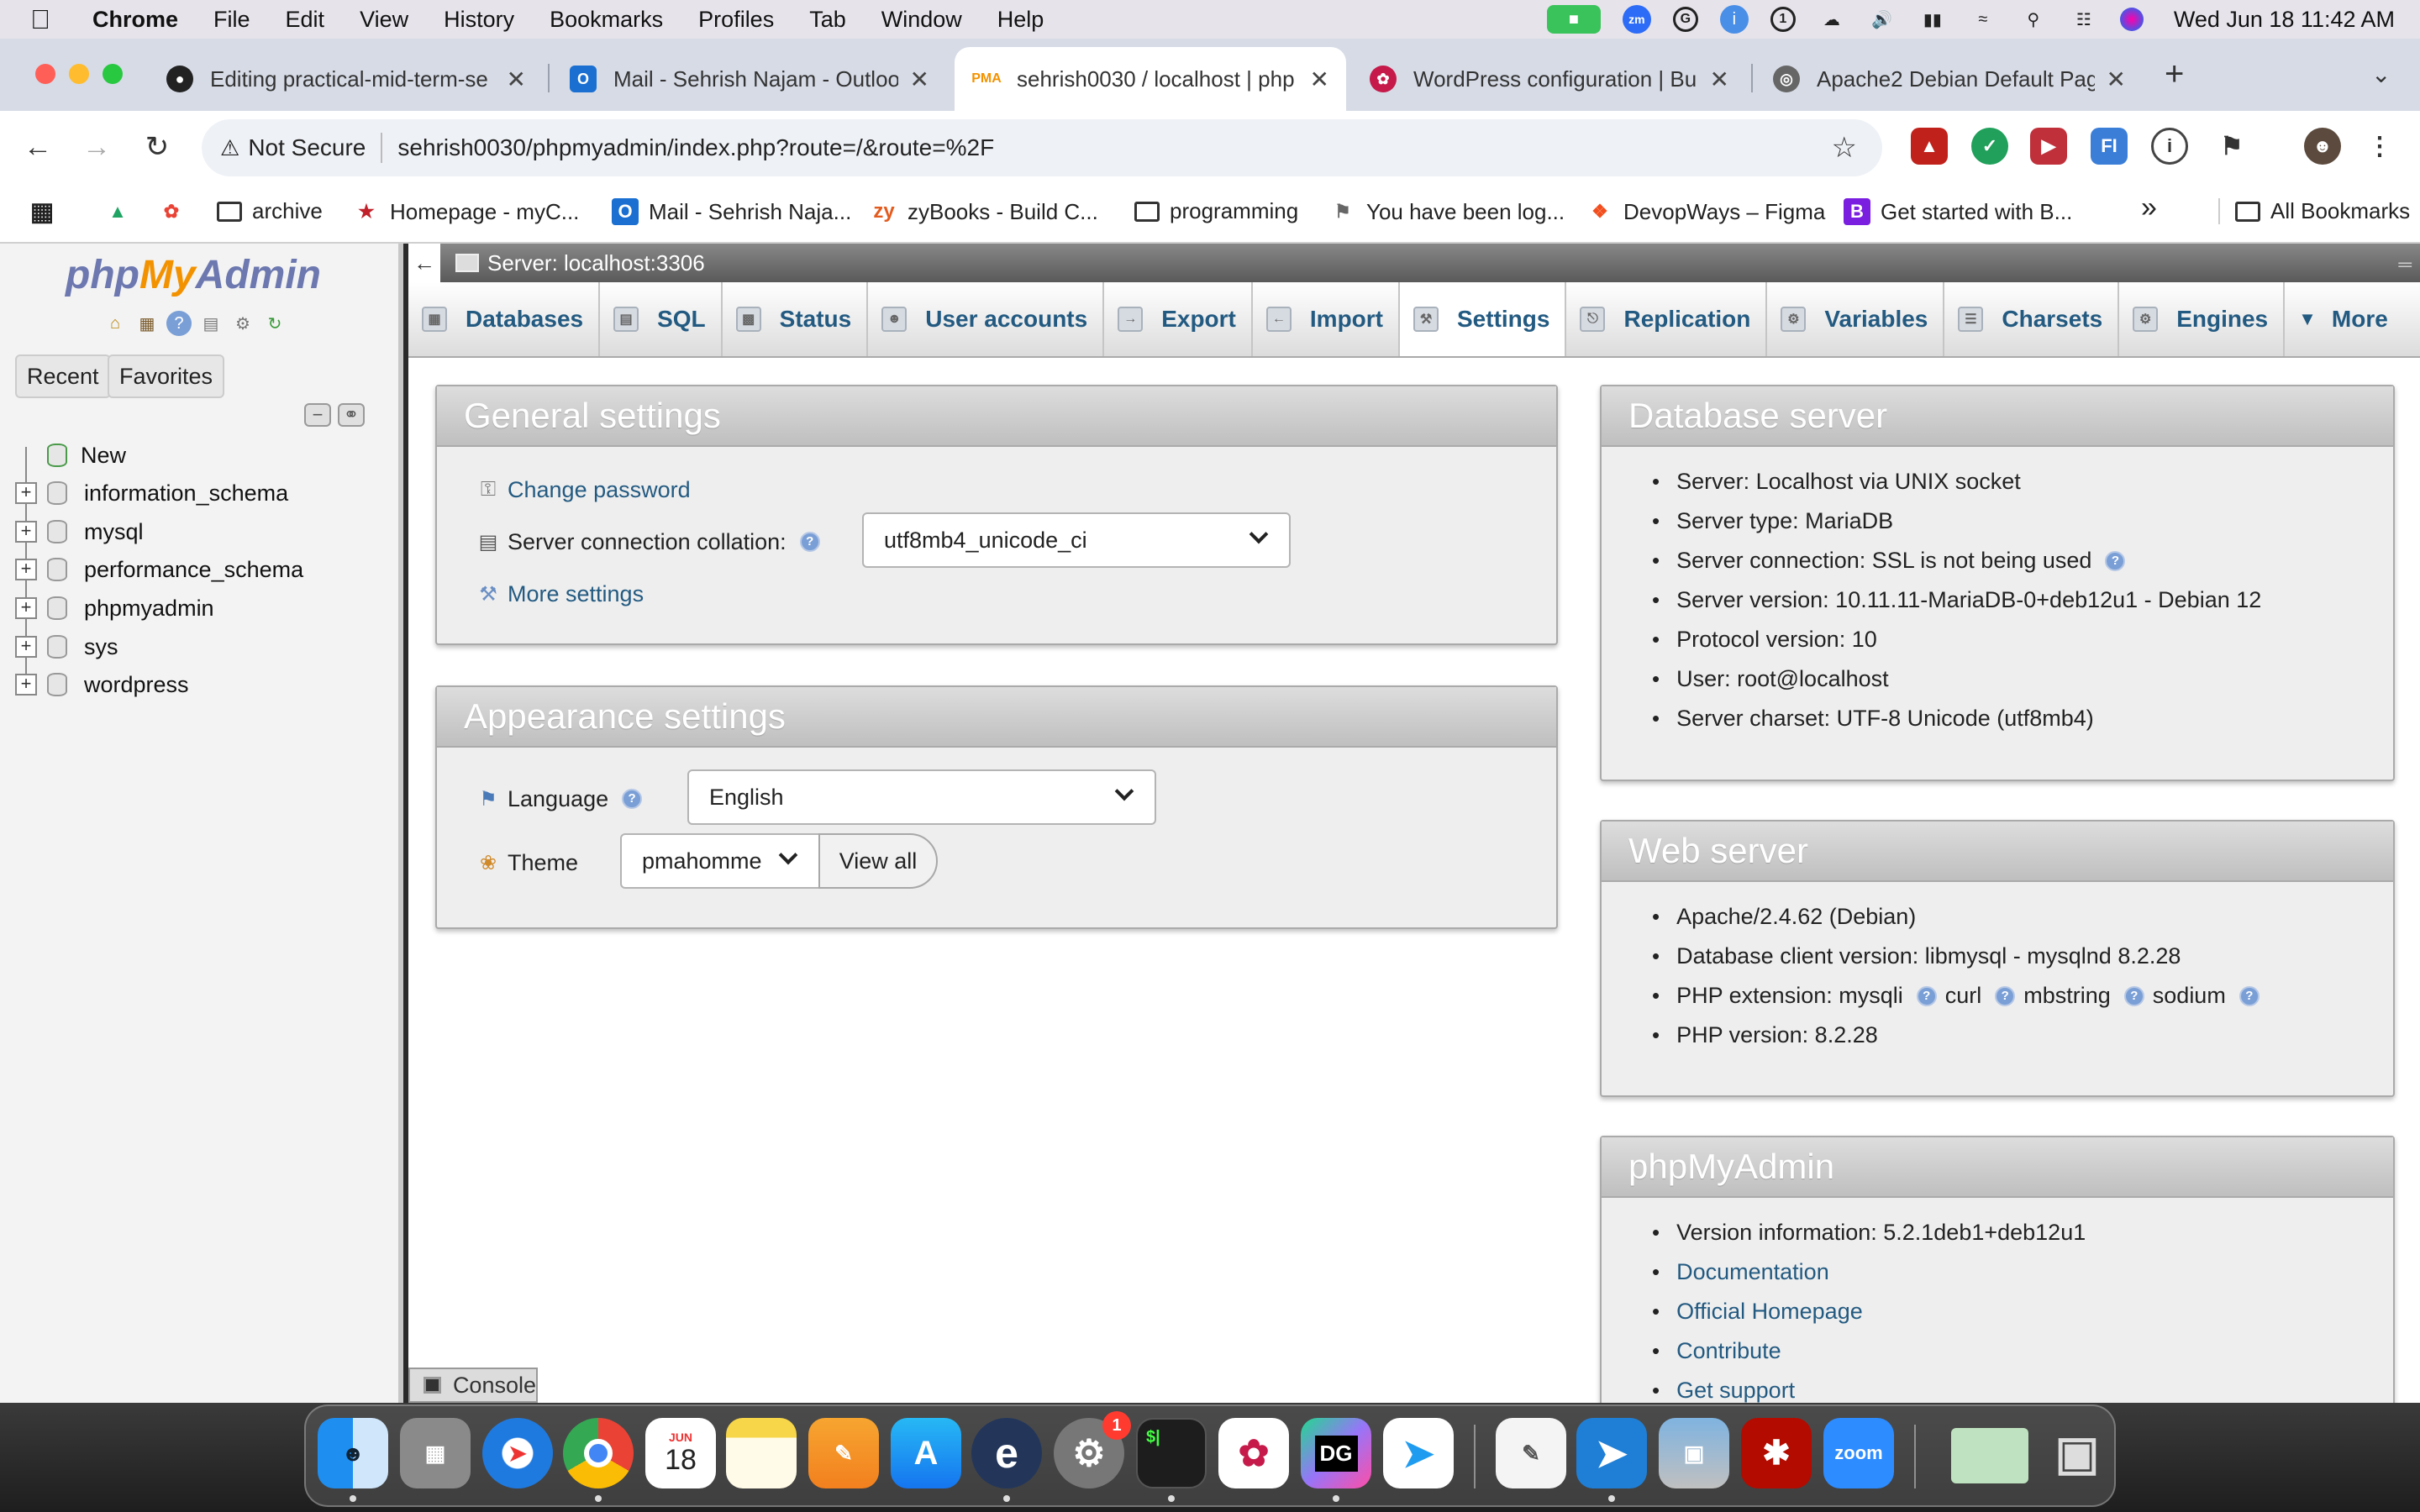 This screenshot has height=1512, width=2420. Describe the element at coordinates (1783, 19) in the screenshot. I see `password-icon: 1` at that location.